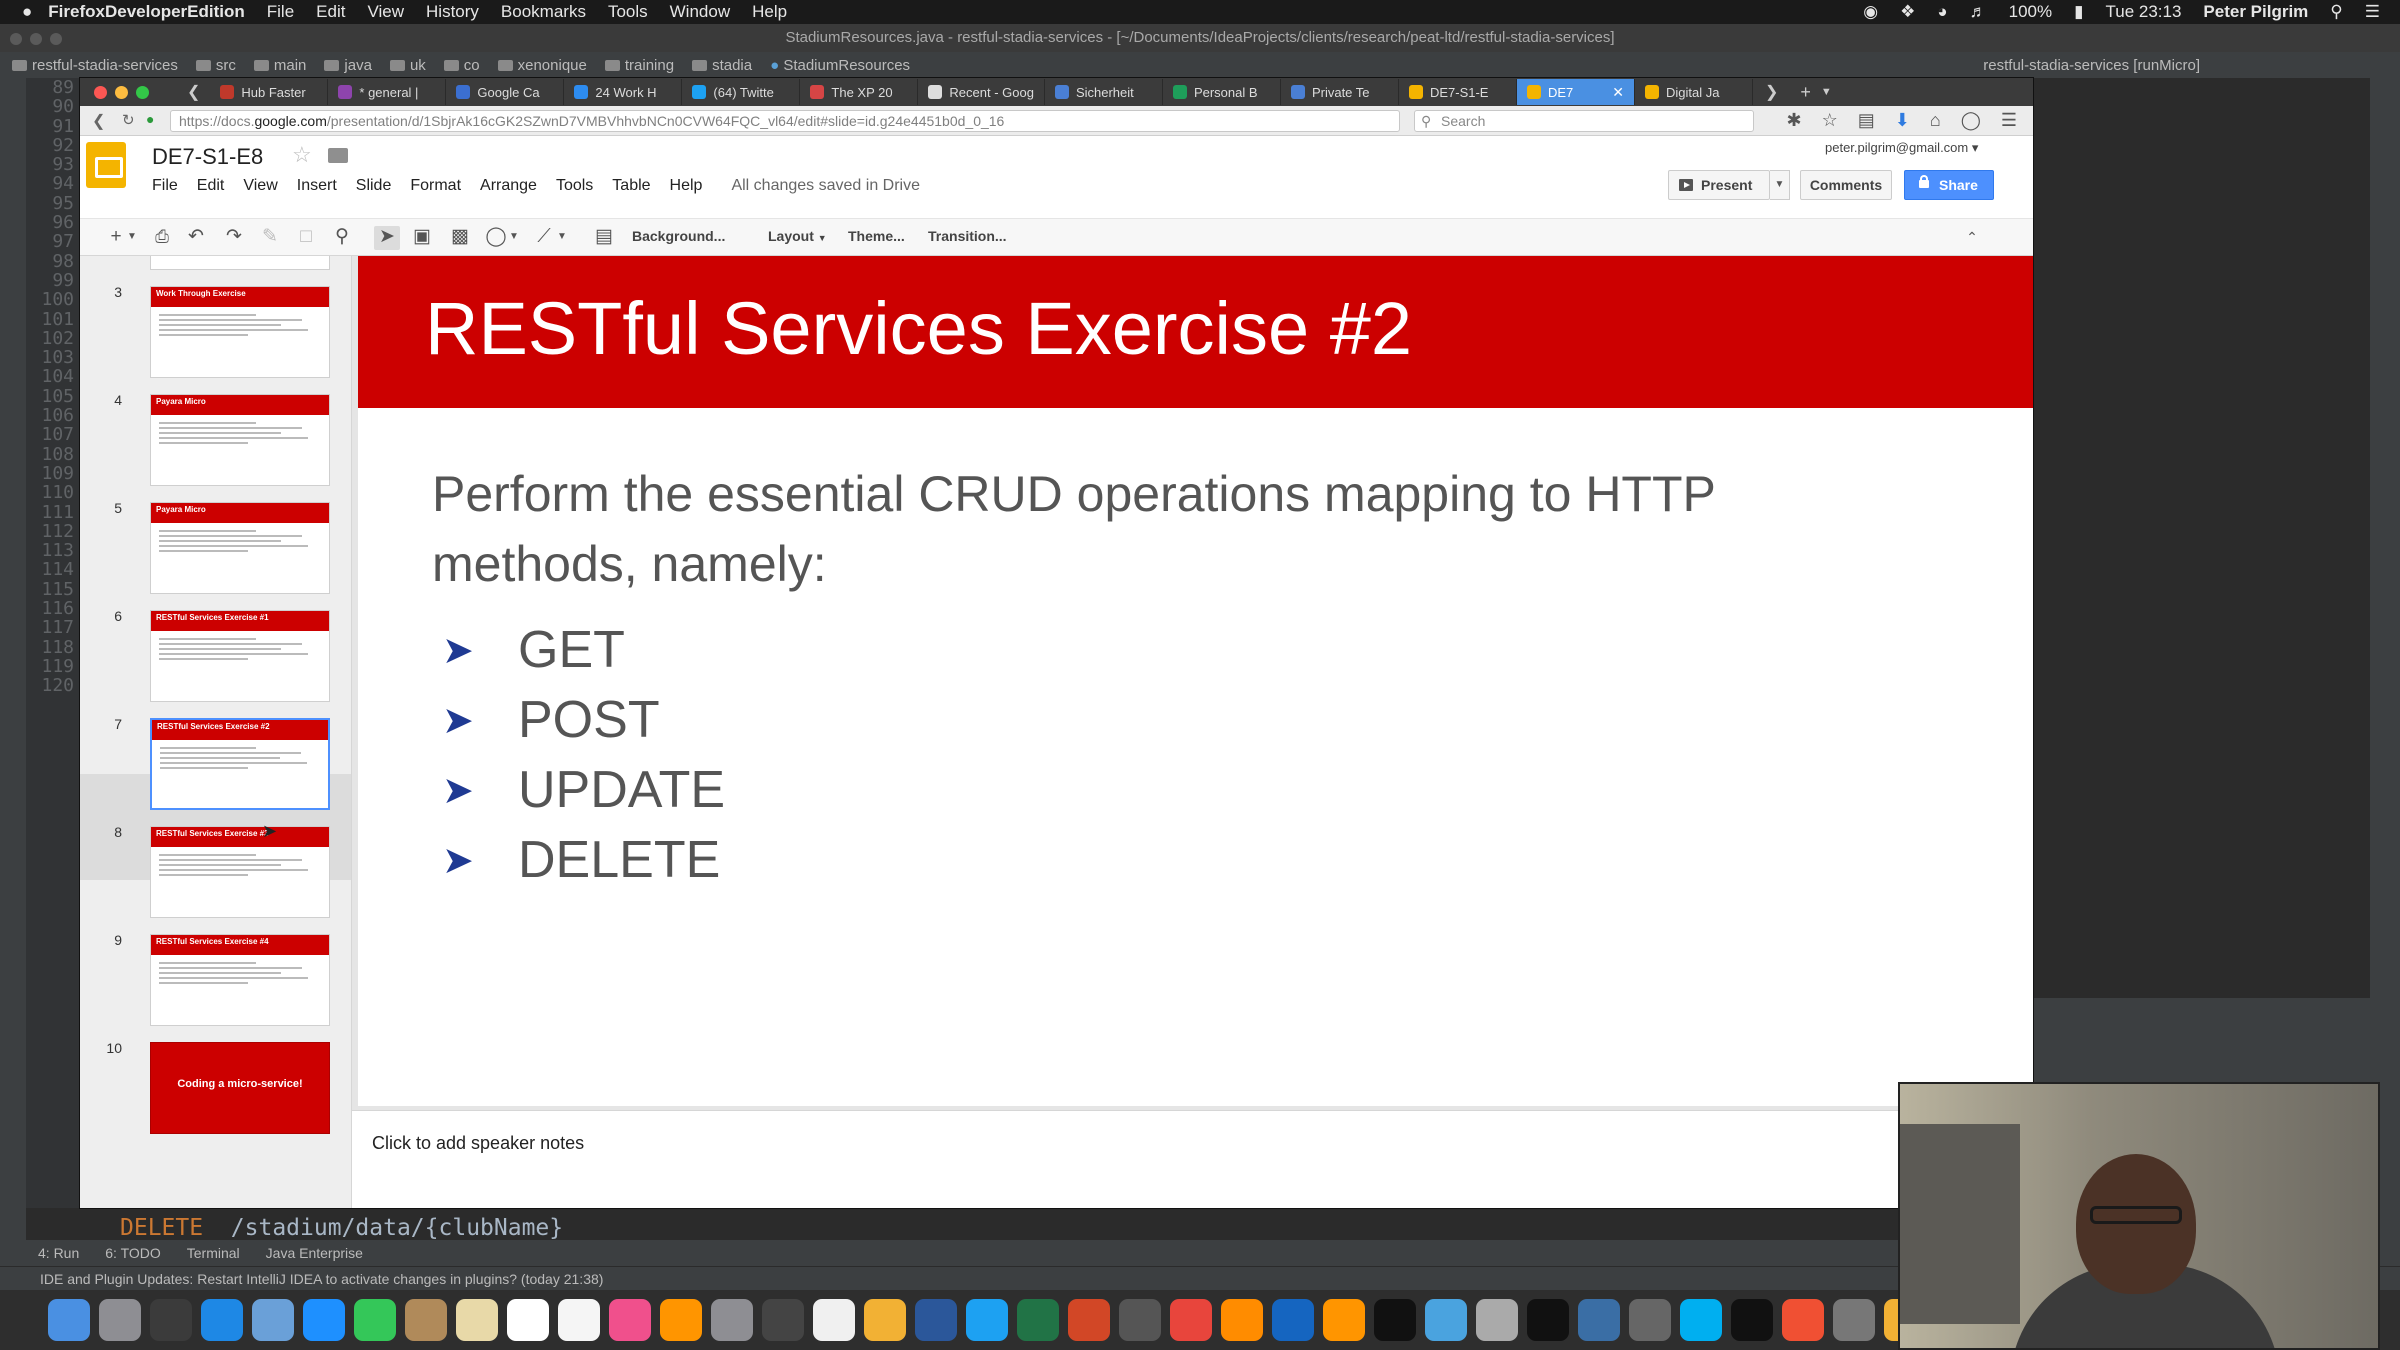 The width and height of the screenshot is (2400, 1350). What do you see at coordinates (452, 12) in the screenshot?
I see `menu-history: History` at bounding box center [452, 12].